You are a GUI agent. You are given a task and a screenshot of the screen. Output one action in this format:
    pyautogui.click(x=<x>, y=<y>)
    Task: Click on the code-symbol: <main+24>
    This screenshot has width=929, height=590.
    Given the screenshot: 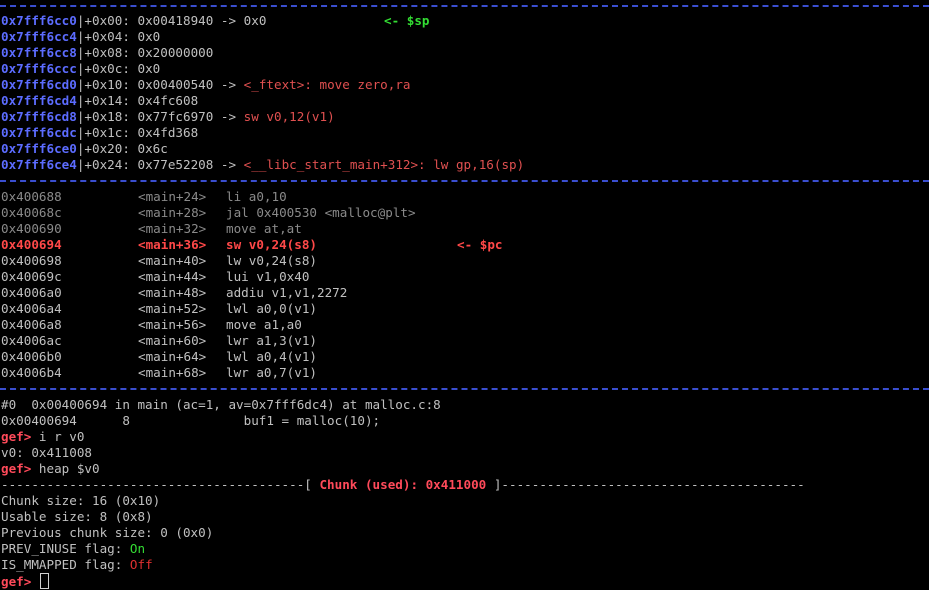 What is the action you would take?
    pyautogui.click(x=172, y=196)
    